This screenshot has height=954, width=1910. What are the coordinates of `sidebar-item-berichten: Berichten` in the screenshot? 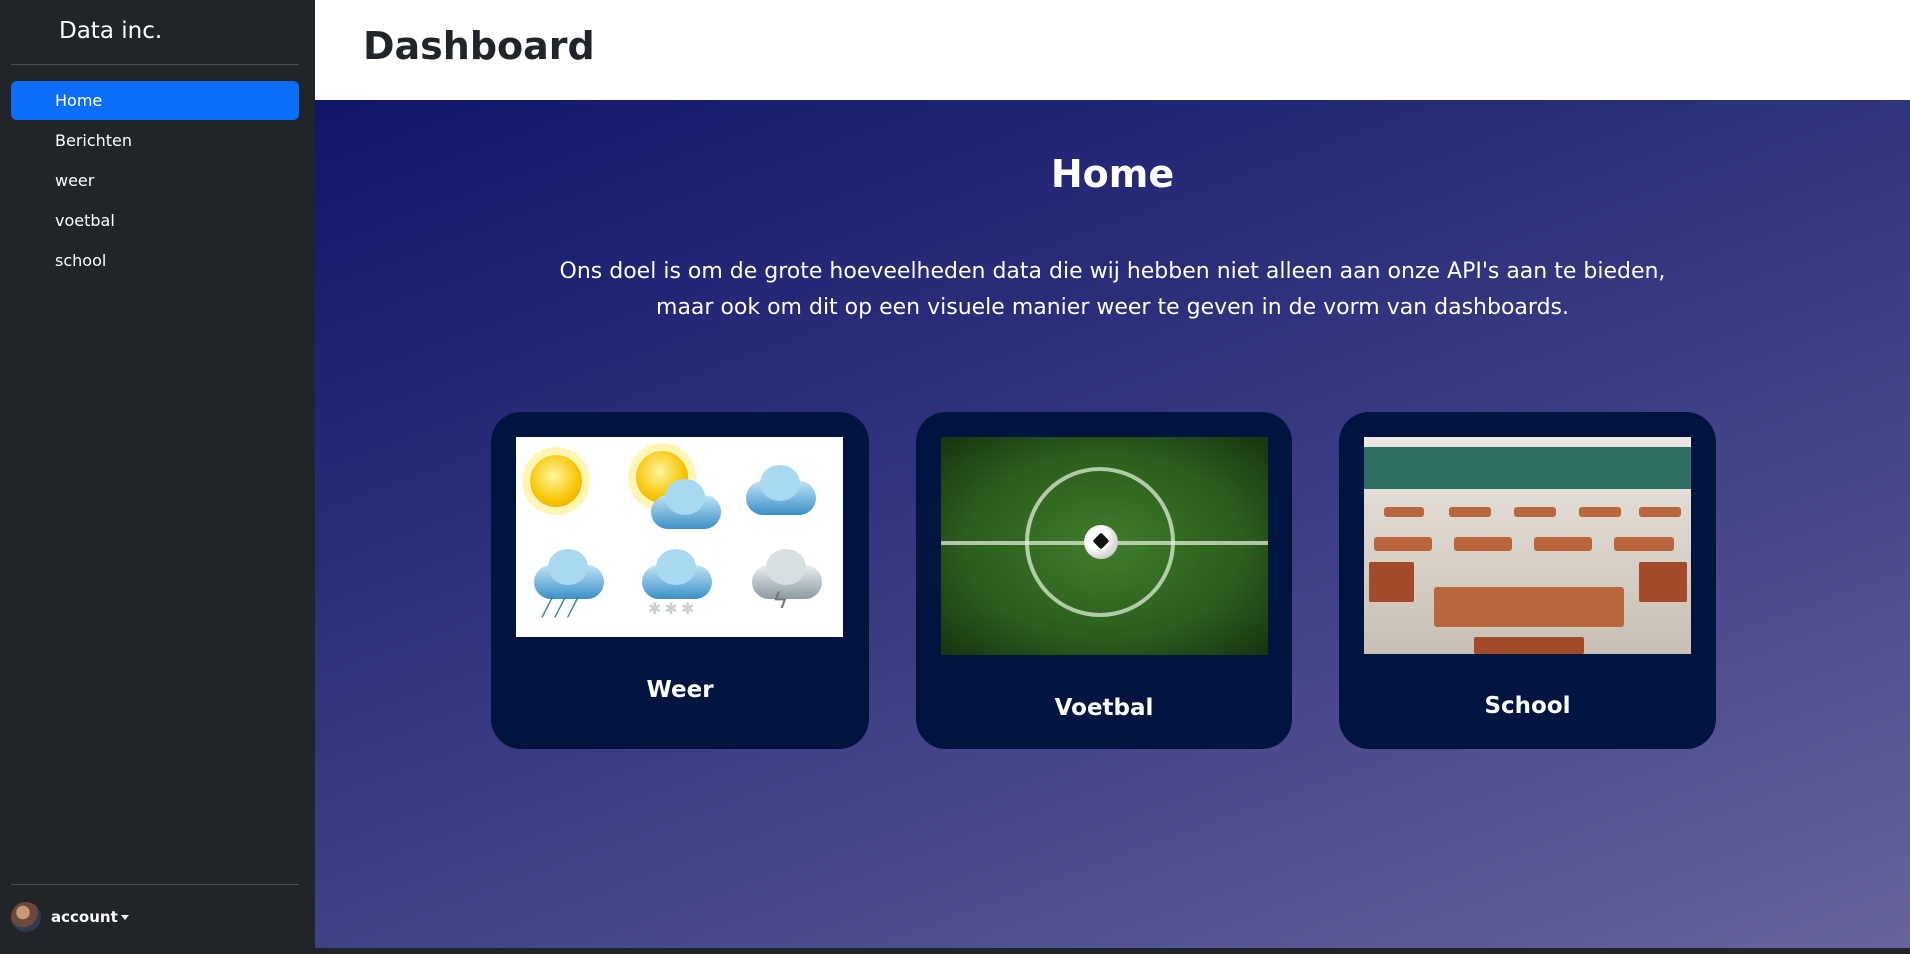 It's located at (155, 140).